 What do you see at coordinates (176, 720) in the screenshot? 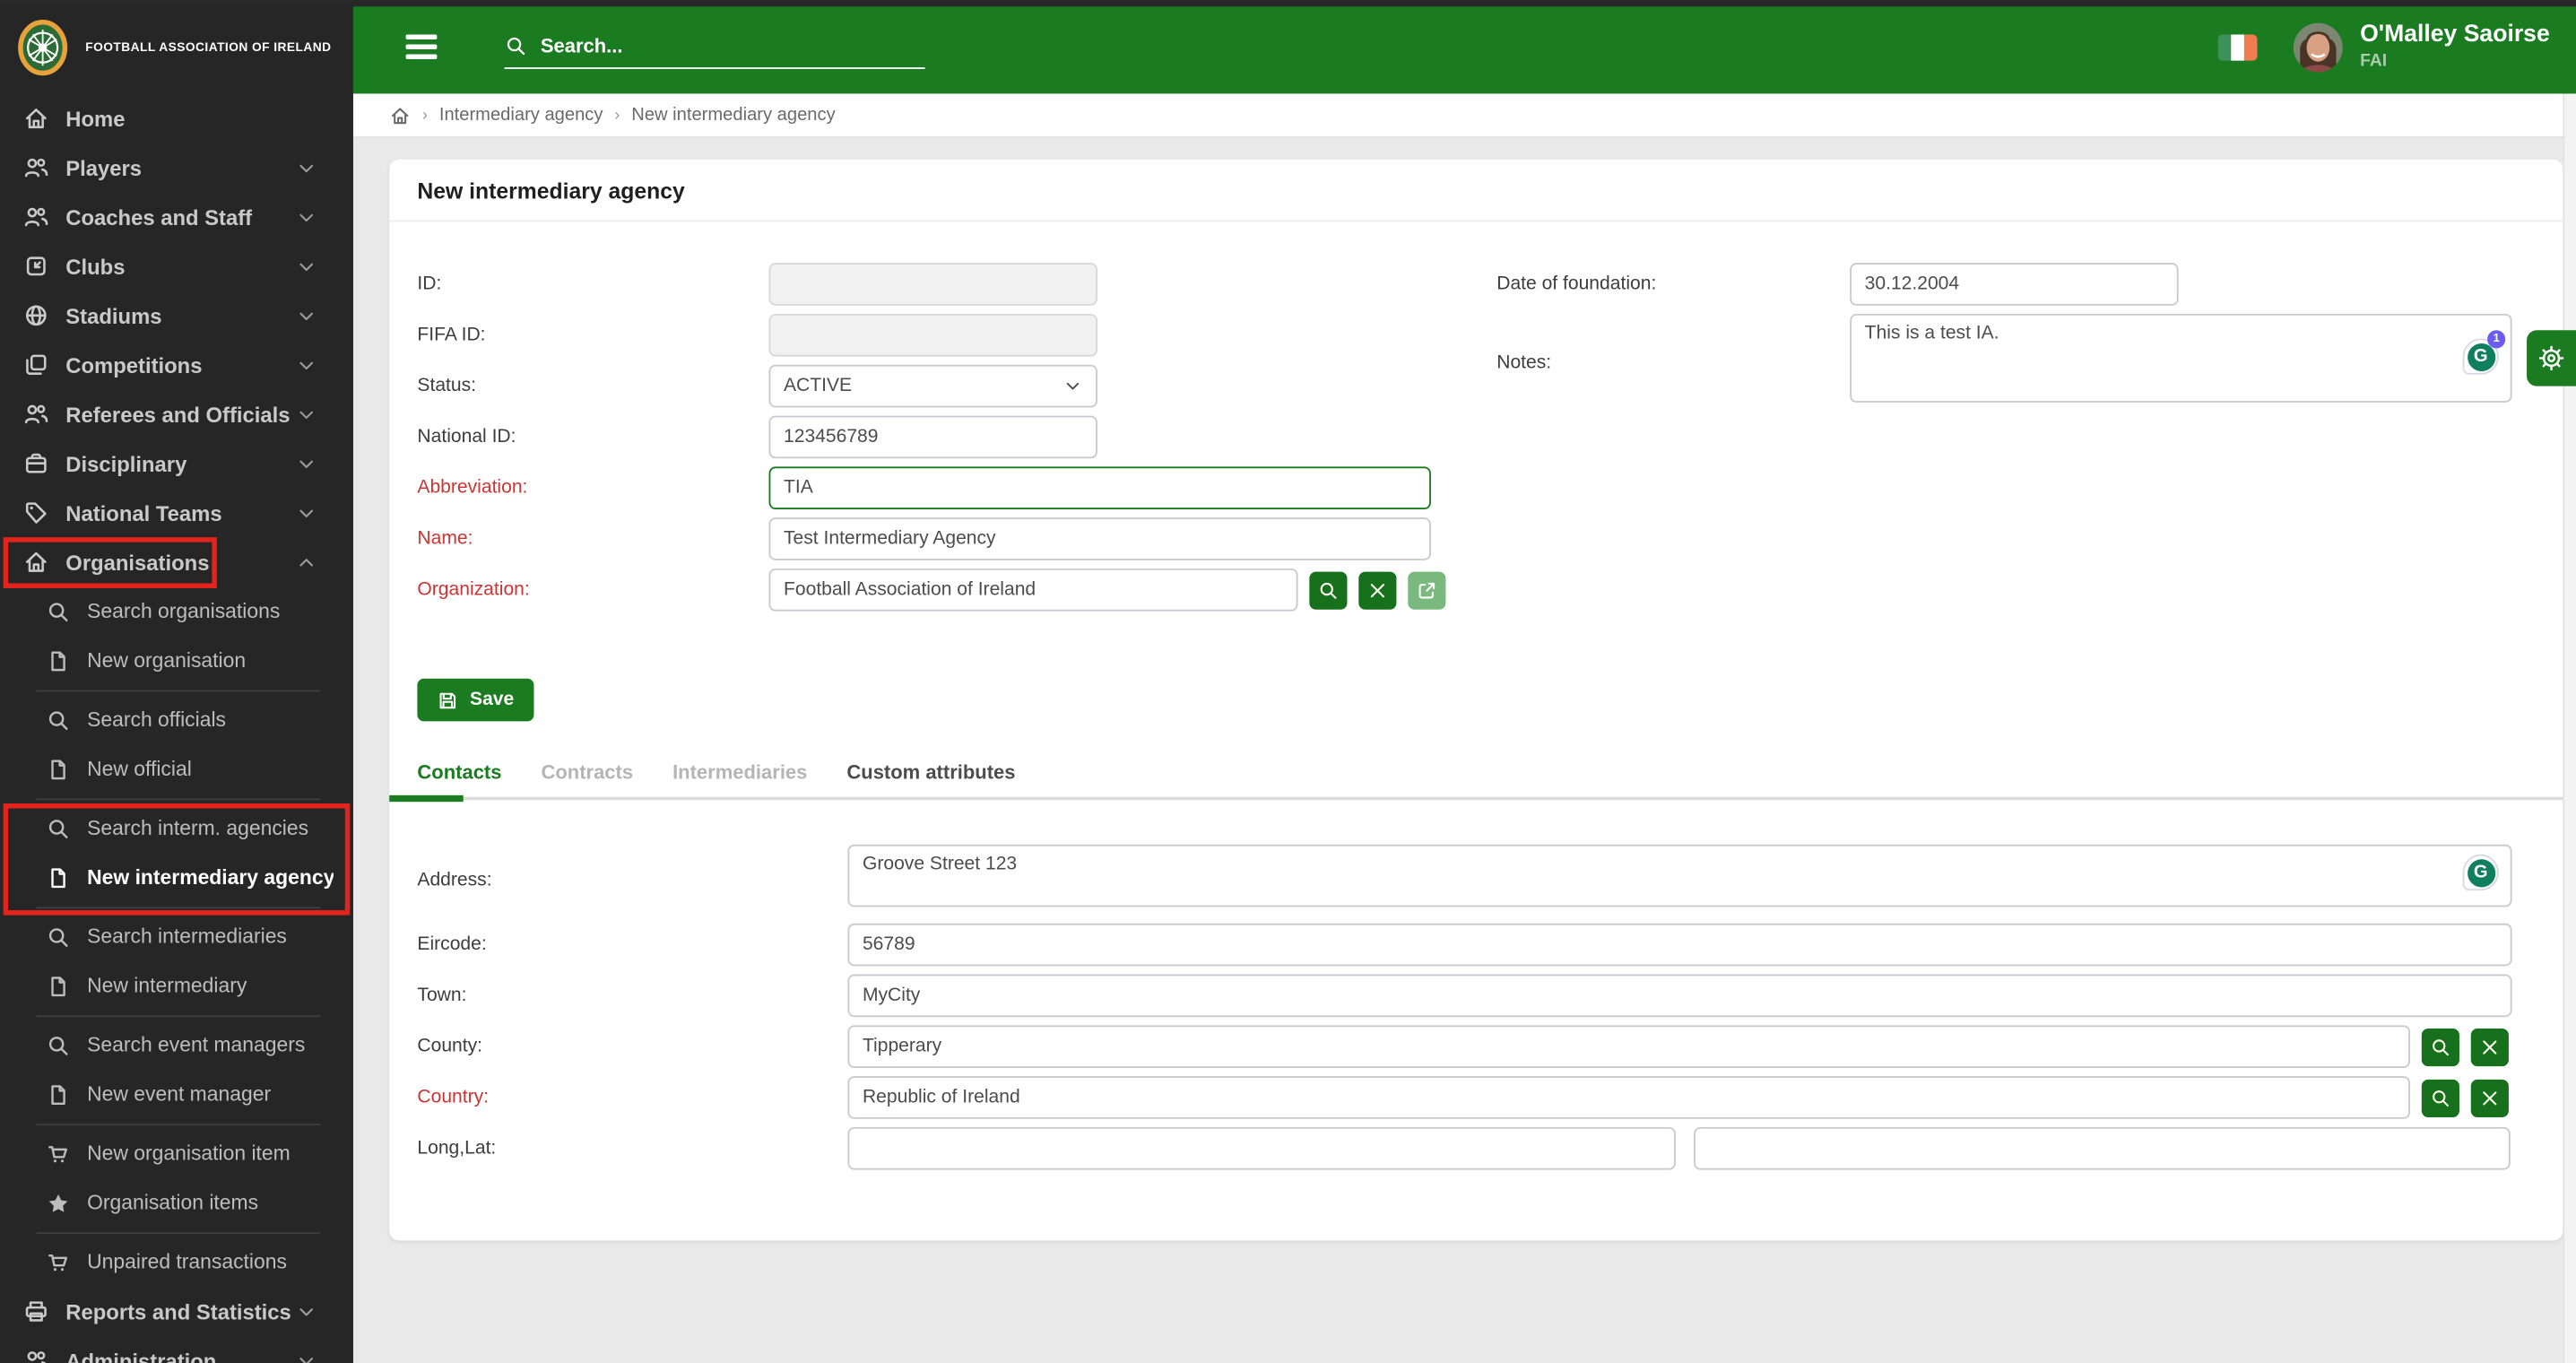
I see `sidebar-item-search-officials: Search officials` at bounding box center [176, 720].